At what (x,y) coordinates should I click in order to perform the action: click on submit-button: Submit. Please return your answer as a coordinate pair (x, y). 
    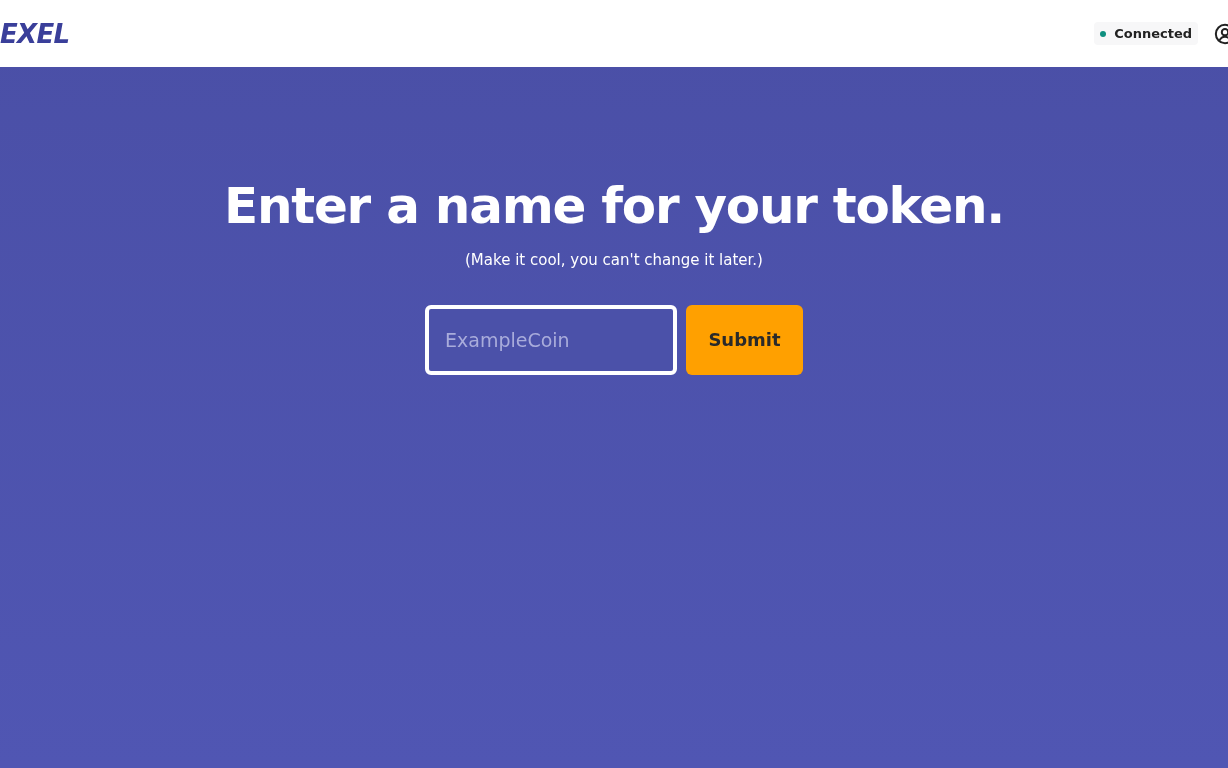
    Looking at the image, I should click on (744, 339).